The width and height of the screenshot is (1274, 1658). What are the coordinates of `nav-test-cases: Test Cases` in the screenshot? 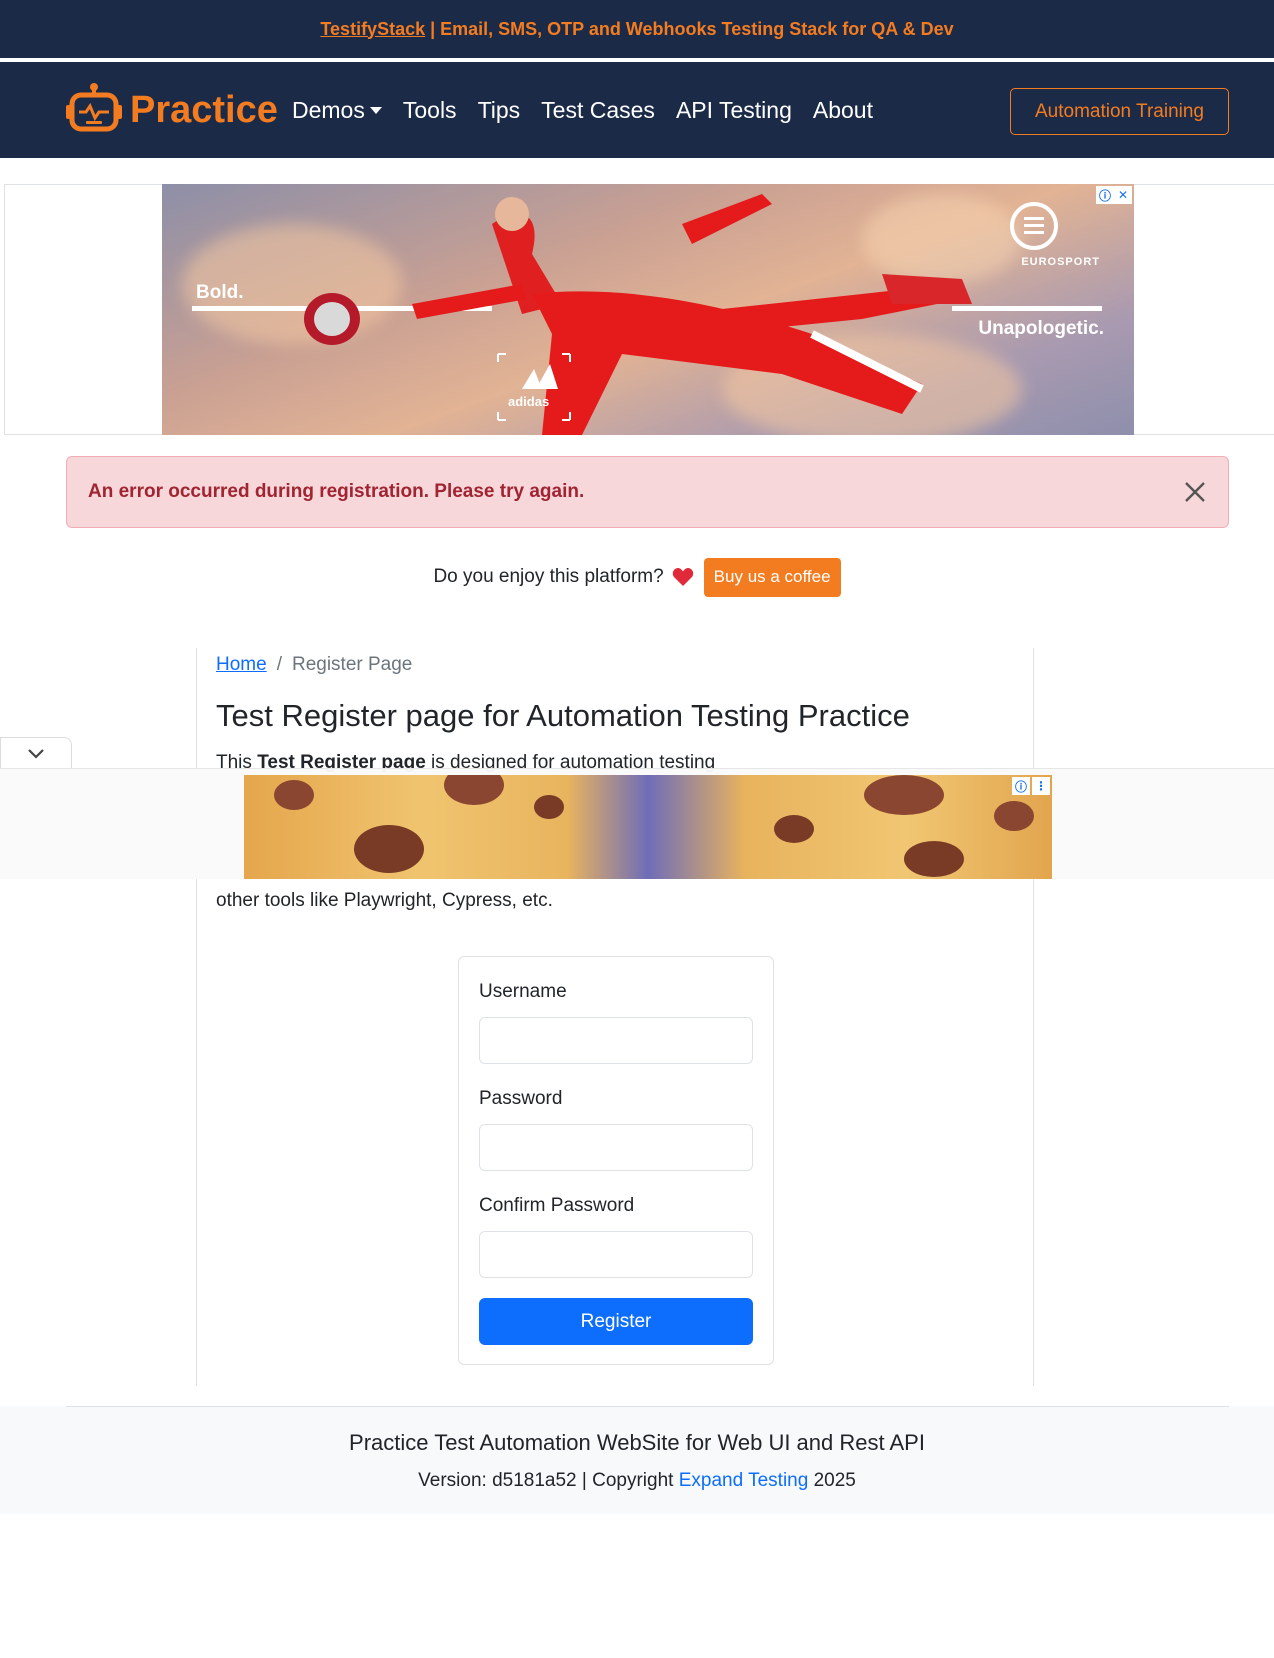 It's located at (598, 110).